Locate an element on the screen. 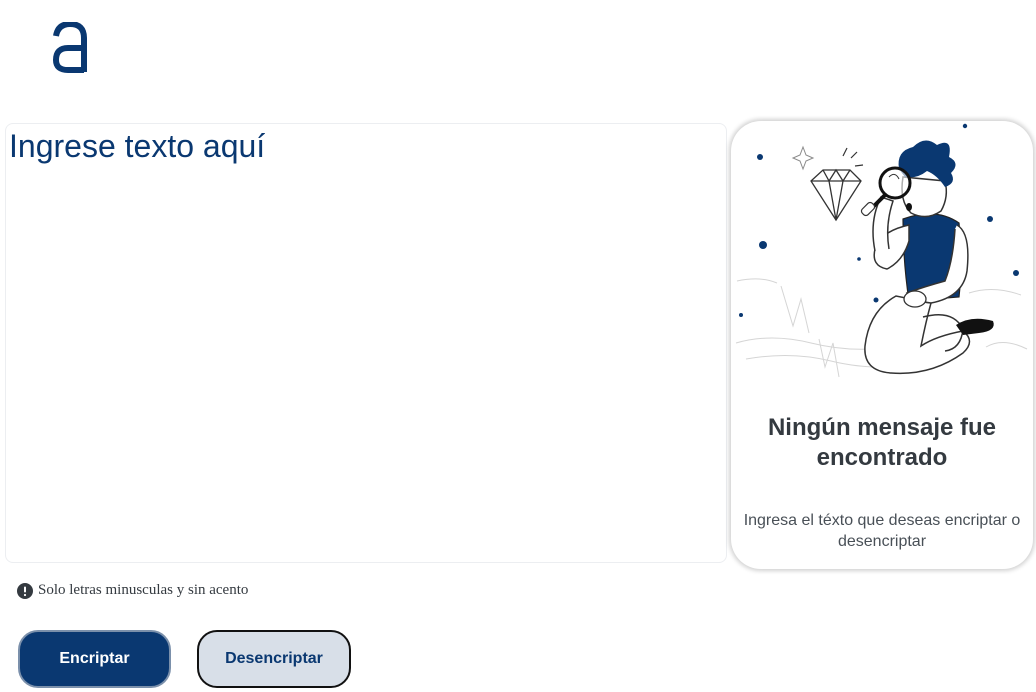 The width and height of the screenshot is (1036, 692). decrypt-button: Desencriptar is located at coordinates (274, 659).